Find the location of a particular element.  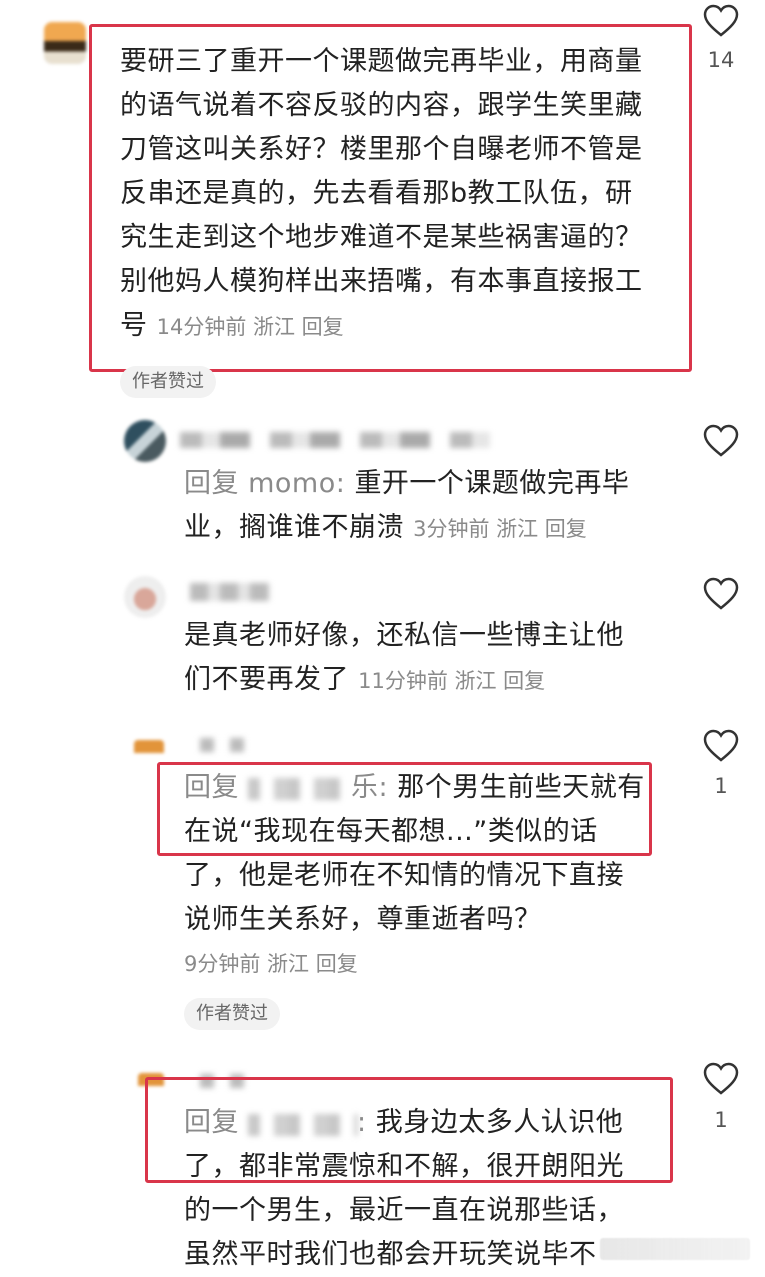

like-count: 14 is located at coordinates (721, 60).